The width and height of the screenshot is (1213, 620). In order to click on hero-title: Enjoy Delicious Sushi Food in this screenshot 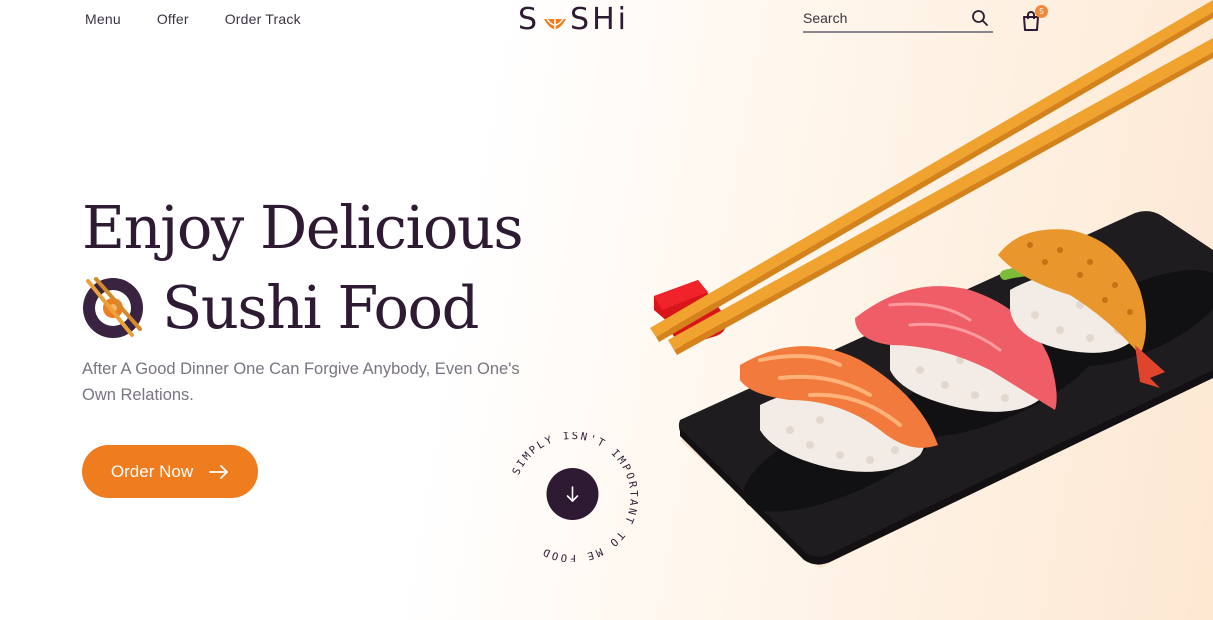, I will do `click(303, 268)`.